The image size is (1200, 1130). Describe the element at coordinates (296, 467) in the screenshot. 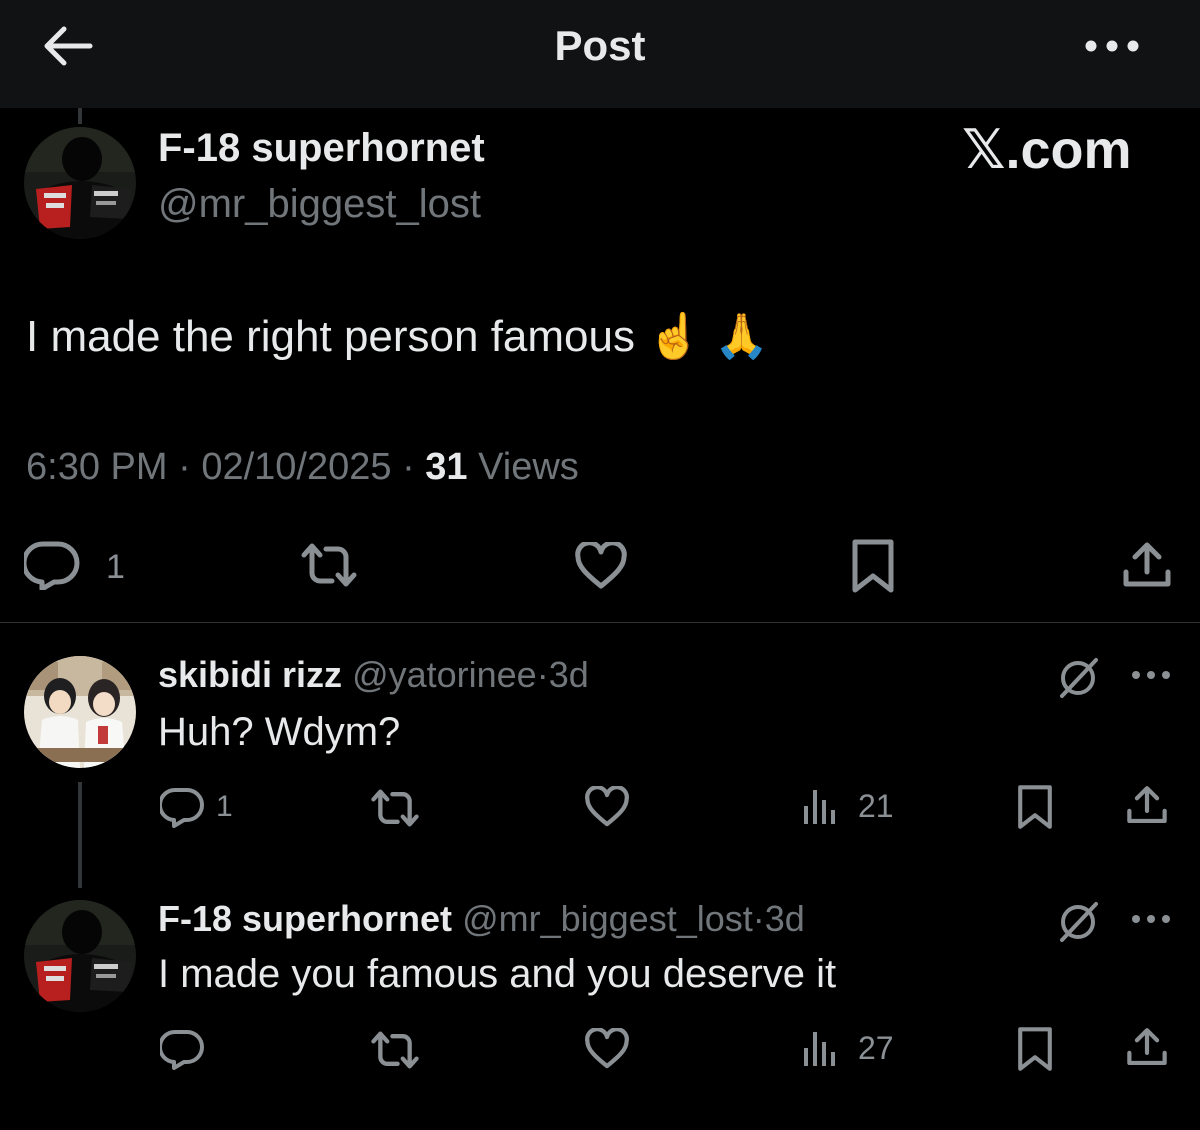

I see `post-date: 02/10/2025` at that location.